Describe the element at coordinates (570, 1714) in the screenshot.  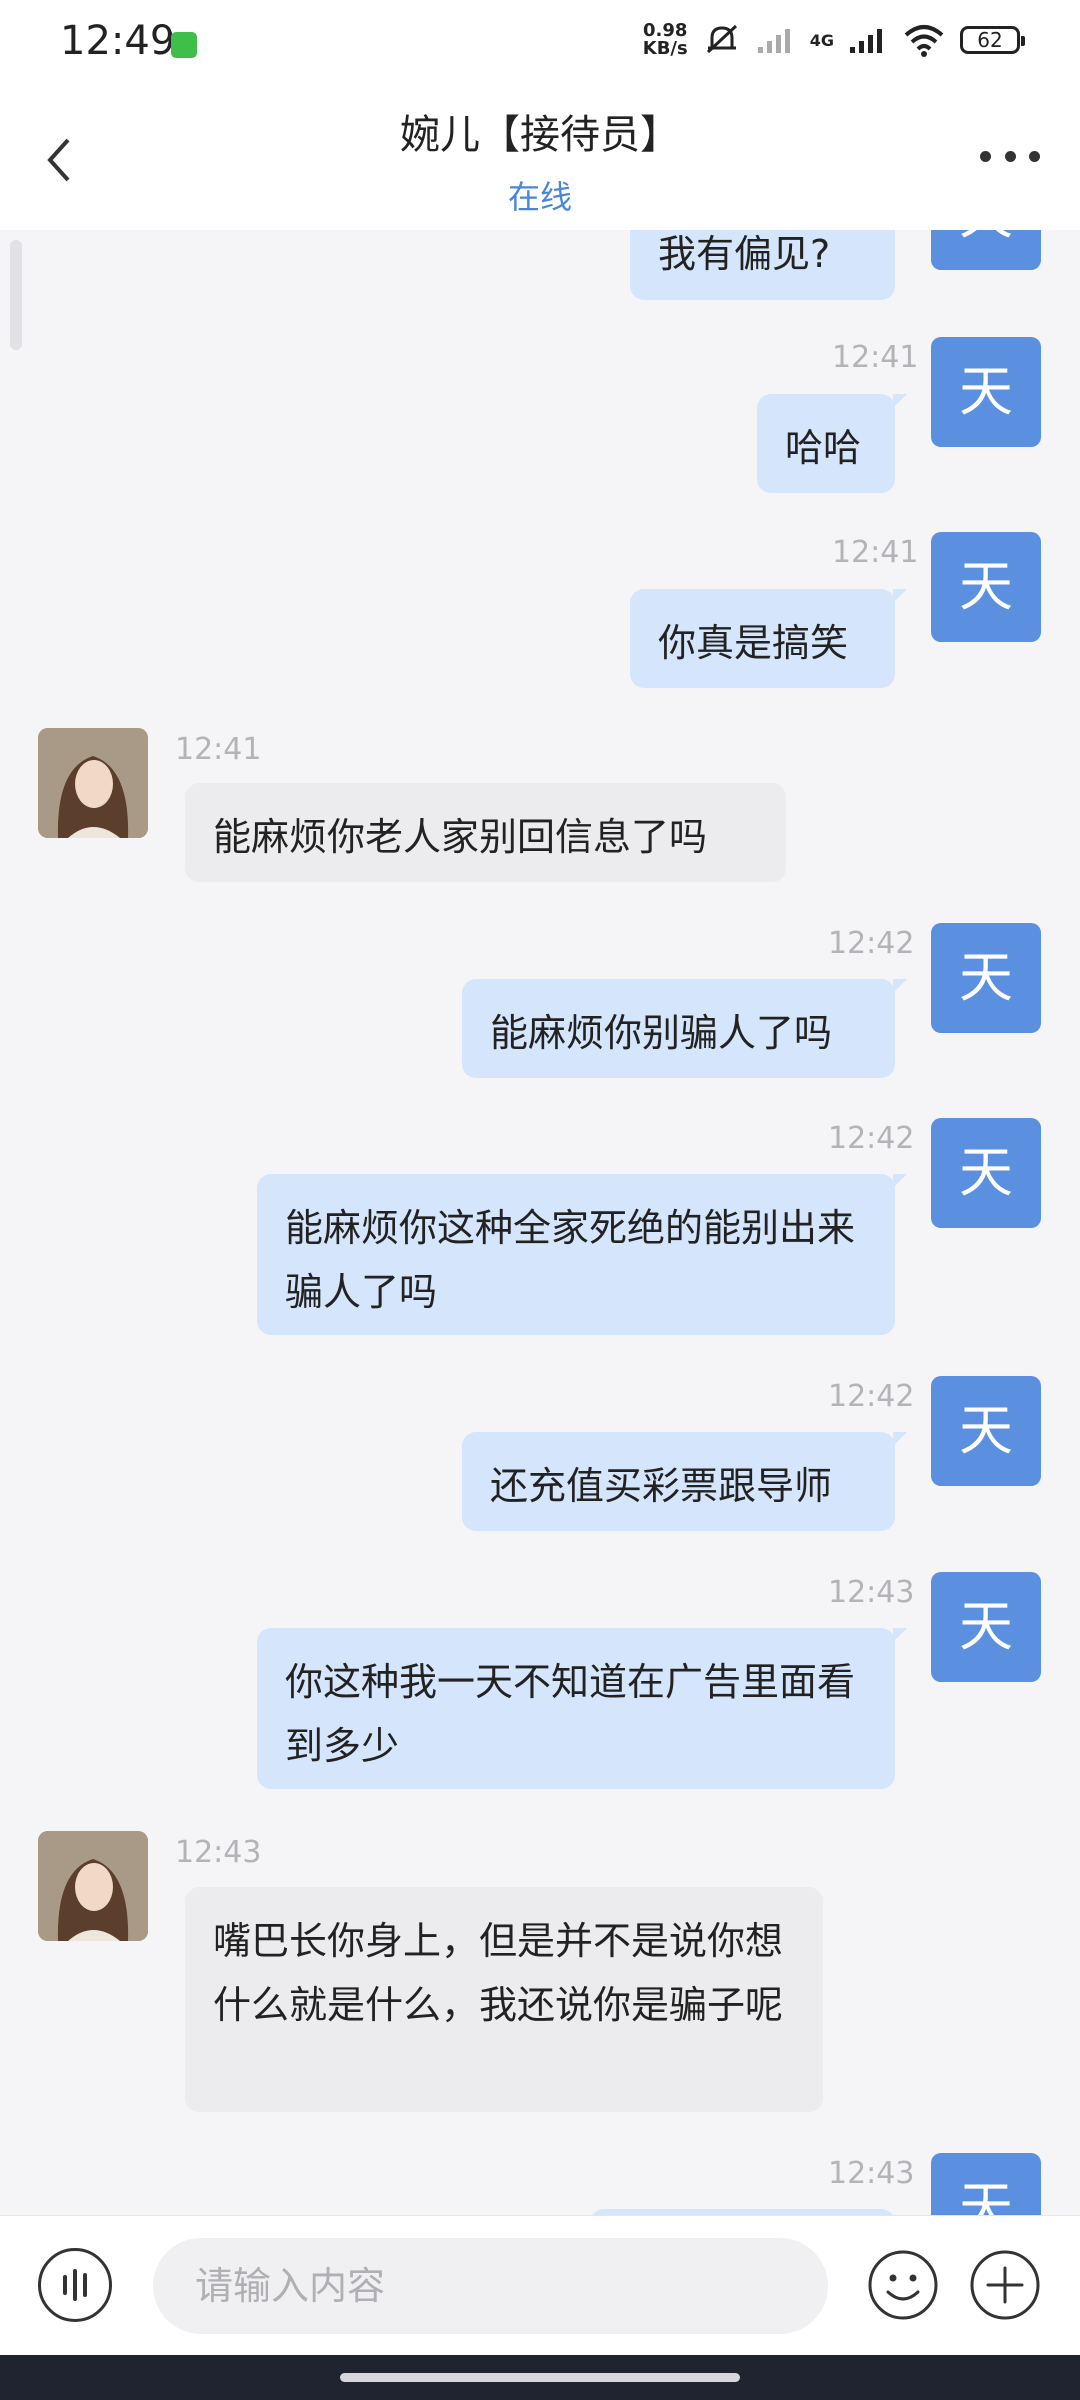
I see `message-text: 你这种我一天不知道在广告里面看到多少` at that location.